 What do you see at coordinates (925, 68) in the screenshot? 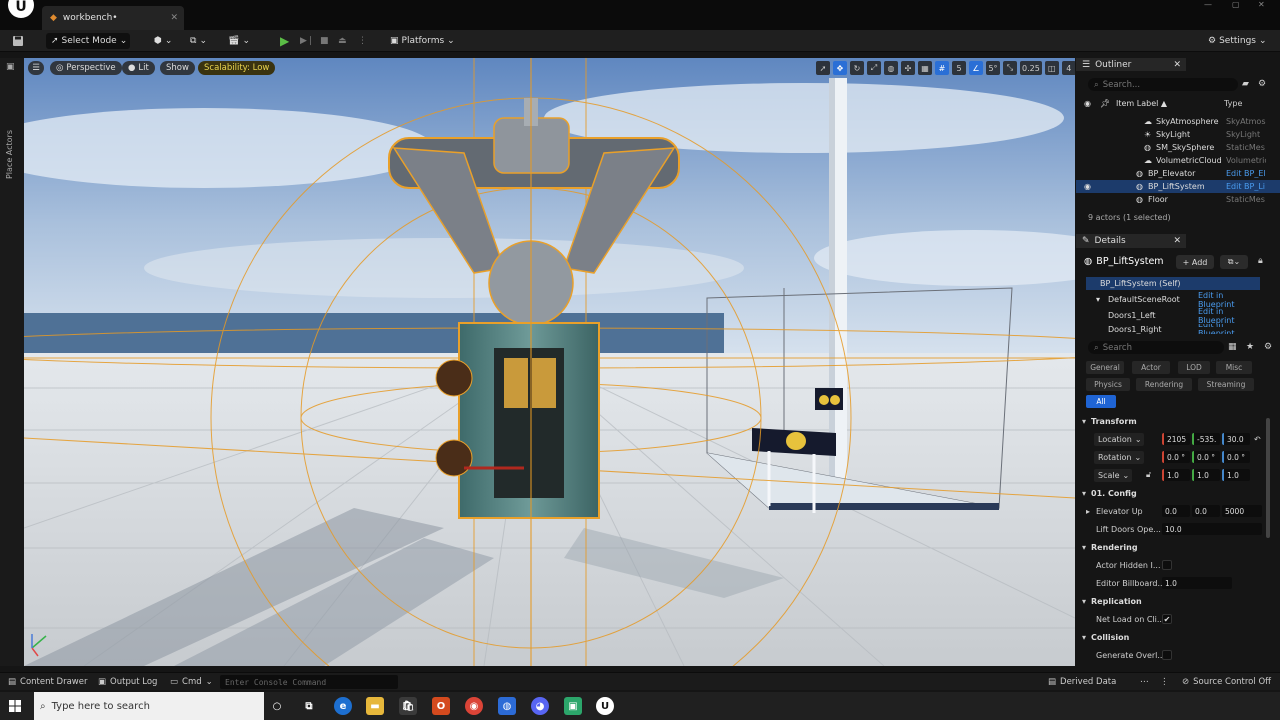
I see `grid-snap-toggle-icon: ▦` at bounding box center [925, 68].